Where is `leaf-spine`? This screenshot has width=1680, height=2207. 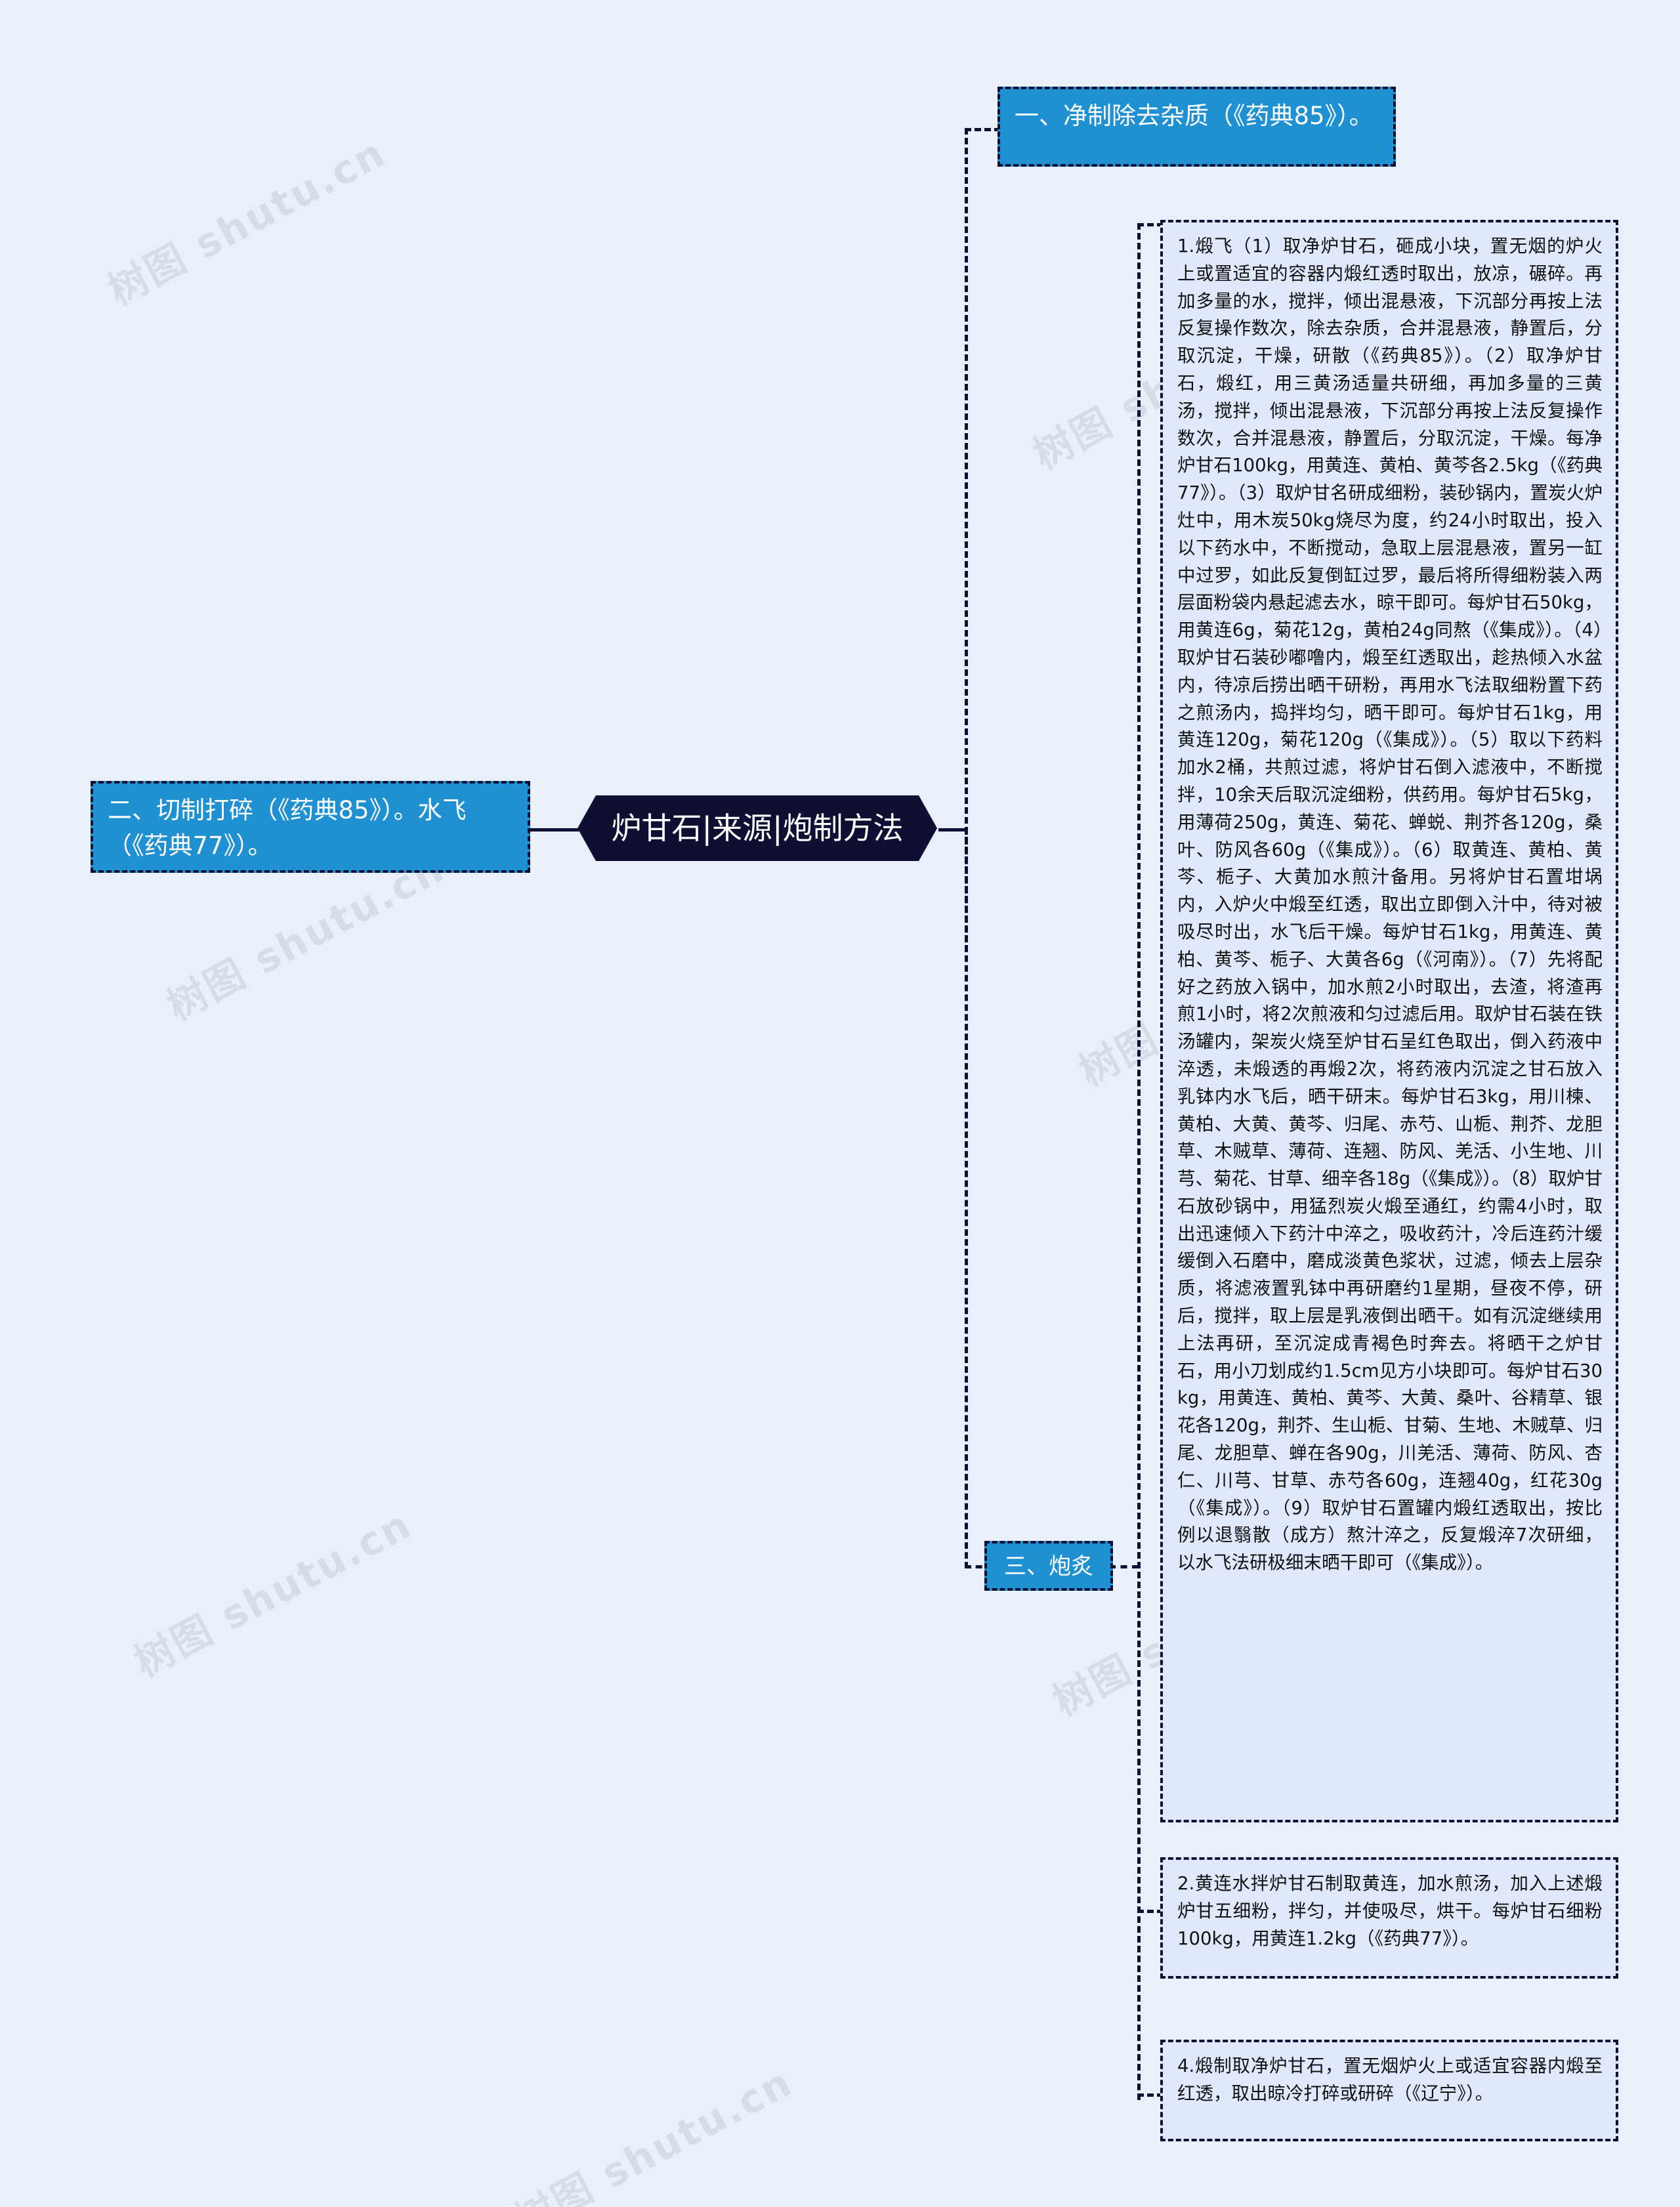
leaf-spine is located at coordinates (1139, 1162).